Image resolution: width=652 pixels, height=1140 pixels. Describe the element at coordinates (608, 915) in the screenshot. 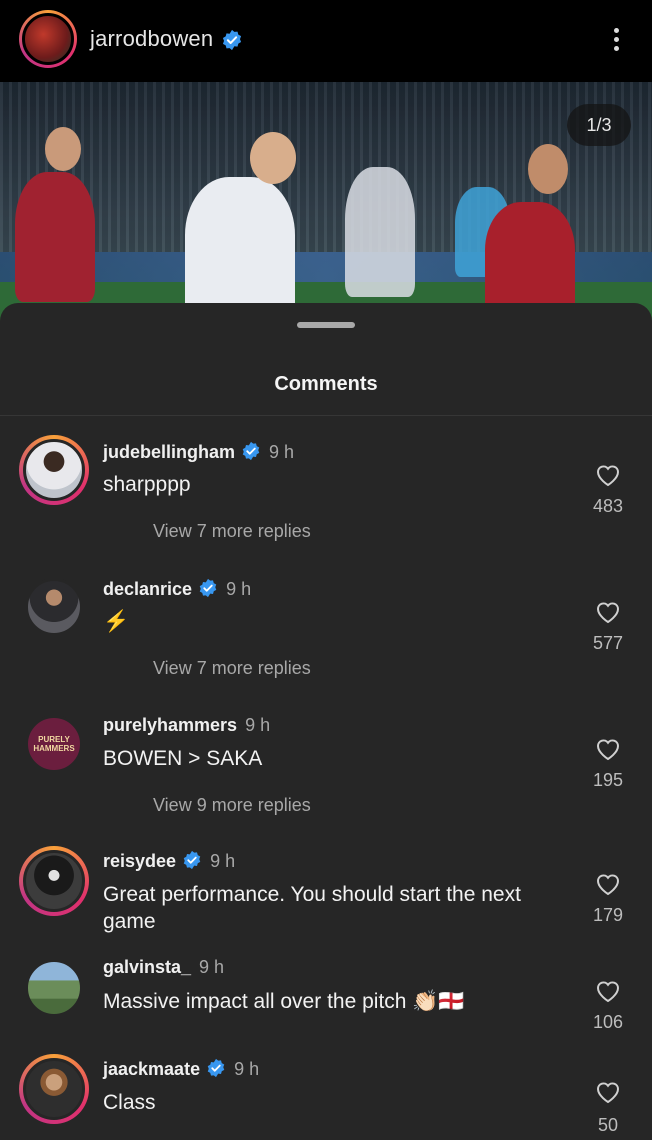

I see `like-count: 179` at that location.